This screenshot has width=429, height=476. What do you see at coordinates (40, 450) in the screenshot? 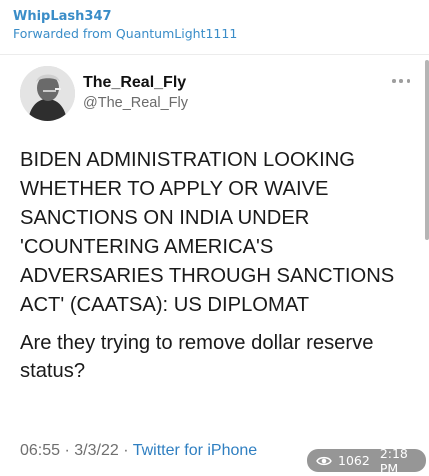
I see `tweet-time: 06:55` at bounding box center [40, 450].